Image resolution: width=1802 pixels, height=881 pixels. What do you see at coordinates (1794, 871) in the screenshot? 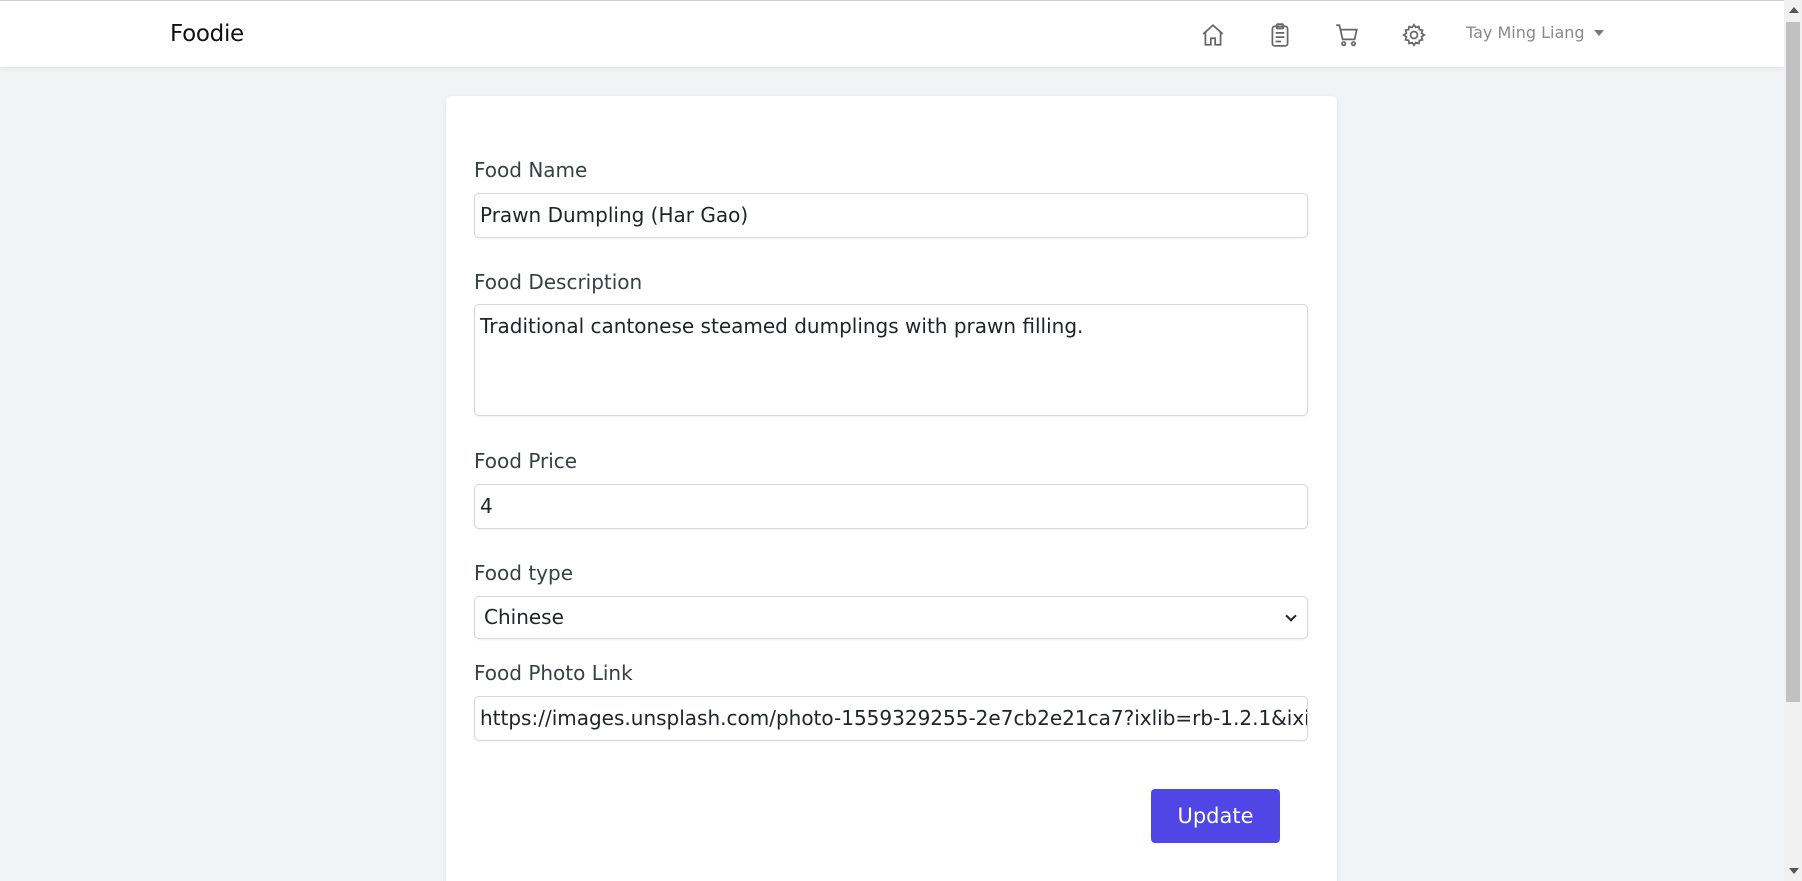
I see `scroll-down-icon` at bounding box center [1794, 871].